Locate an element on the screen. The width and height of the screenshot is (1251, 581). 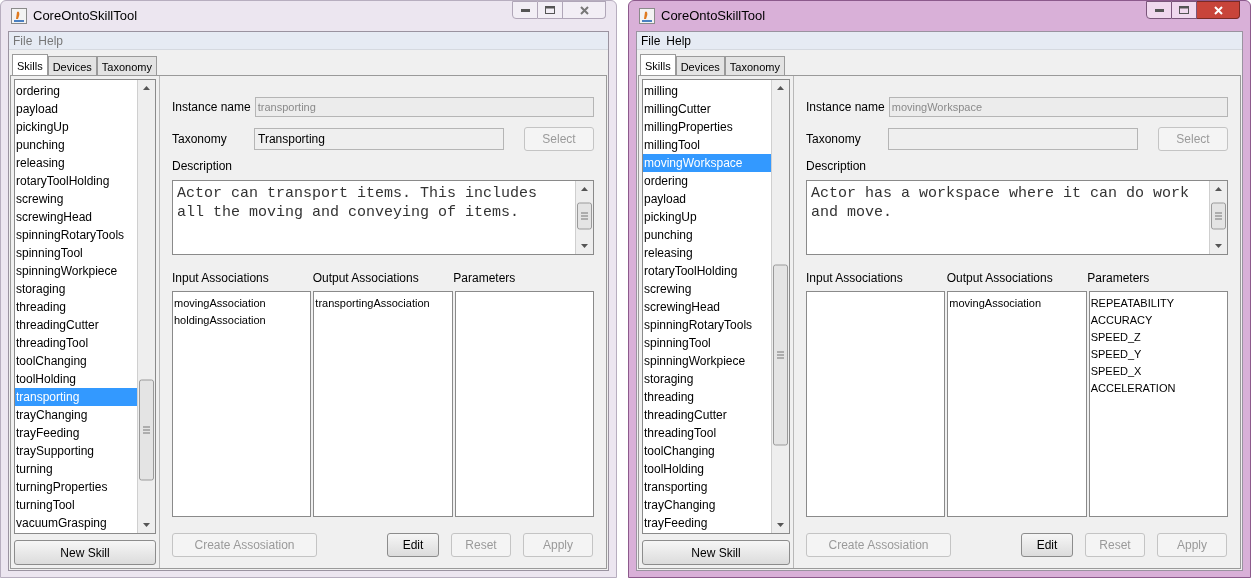
close-button is located at coordinates (1218, 10).